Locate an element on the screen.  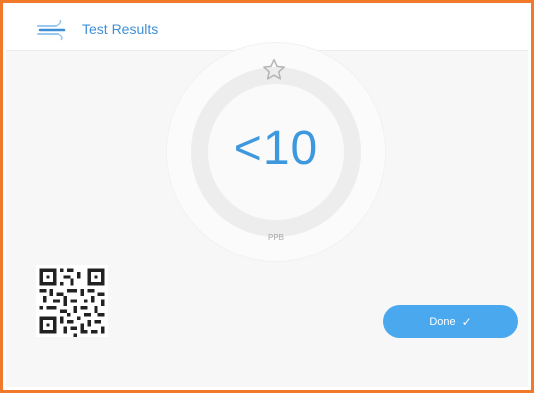
measurement-unit: PPB is located at coordinates (275, 237).